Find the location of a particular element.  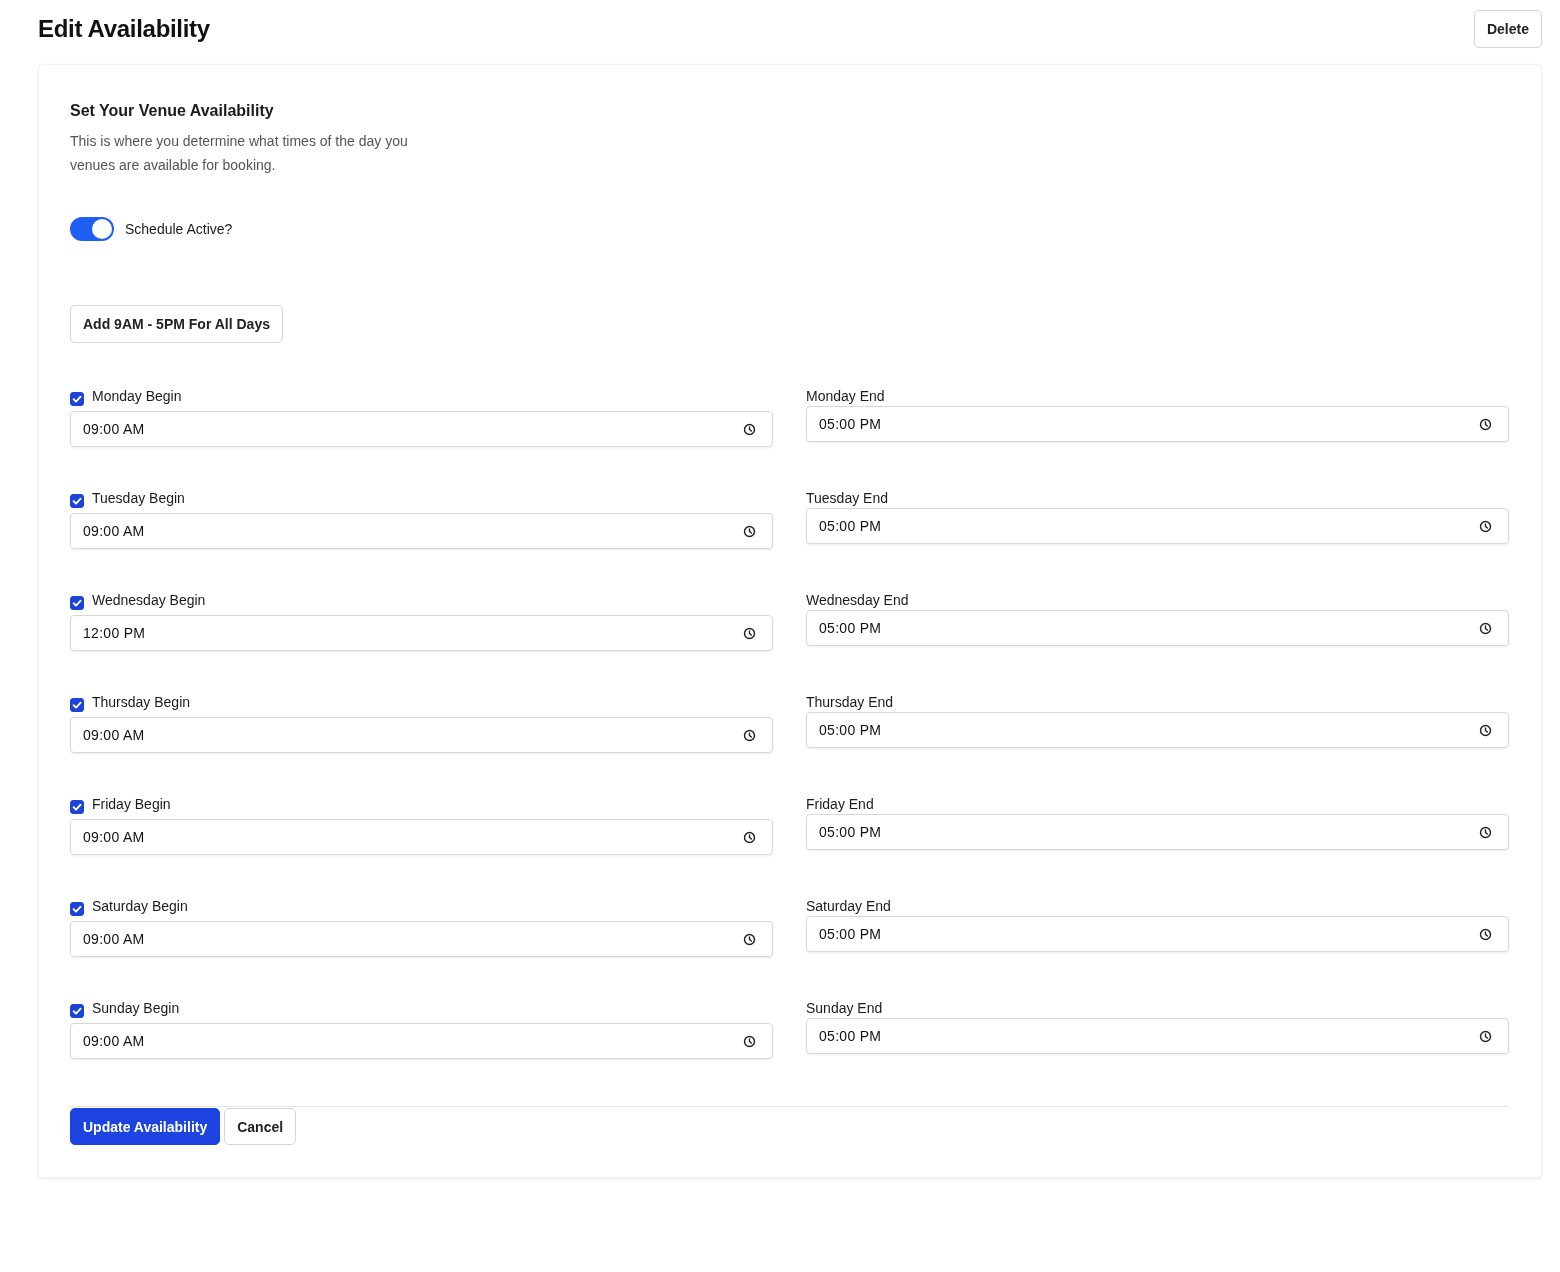

delete-button: Delete is located at coordinates (1507, 29).